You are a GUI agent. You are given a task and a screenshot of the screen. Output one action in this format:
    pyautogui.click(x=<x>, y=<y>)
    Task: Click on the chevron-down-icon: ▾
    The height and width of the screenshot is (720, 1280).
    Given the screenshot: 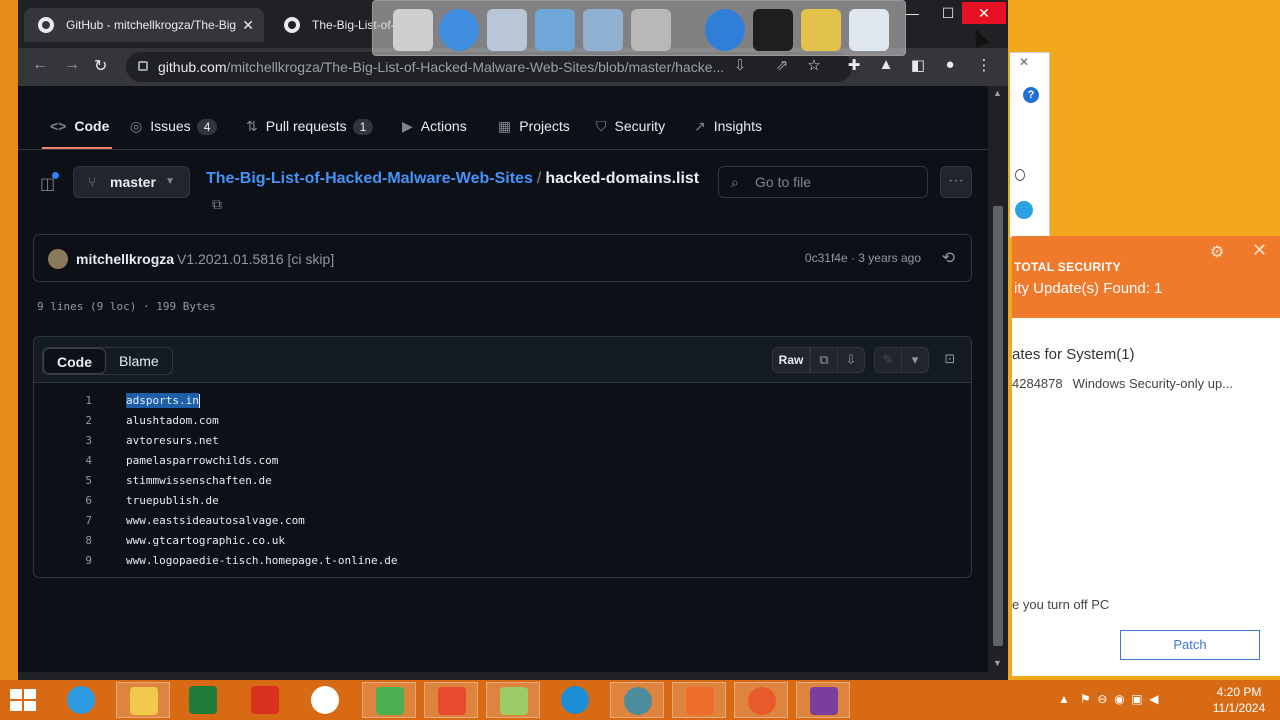 What is the action you would take?
    pyautogui.click(x=915, y=360)
    